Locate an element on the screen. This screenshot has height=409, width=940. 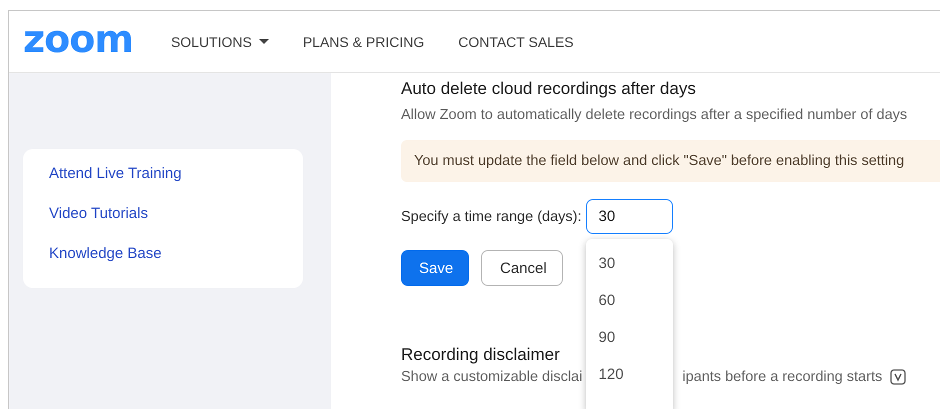
sidebar-link: Attend Live Training is located at coordinates (176, 173).